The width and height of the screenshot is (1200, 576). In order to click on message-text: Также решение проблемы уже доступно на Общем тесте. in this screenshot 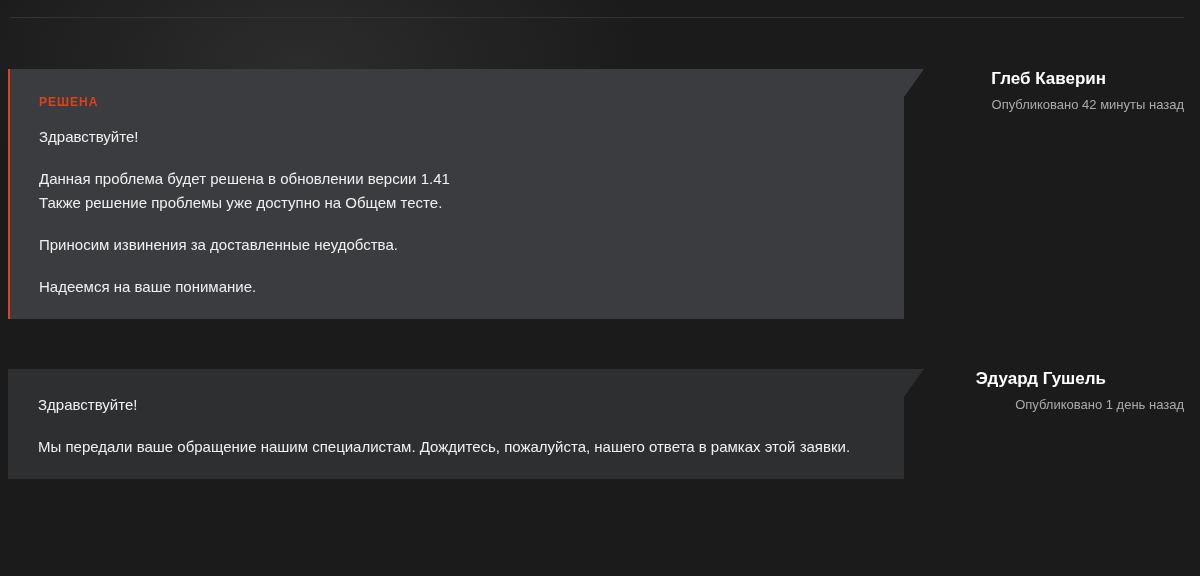, I will do `click(241, 203)`.